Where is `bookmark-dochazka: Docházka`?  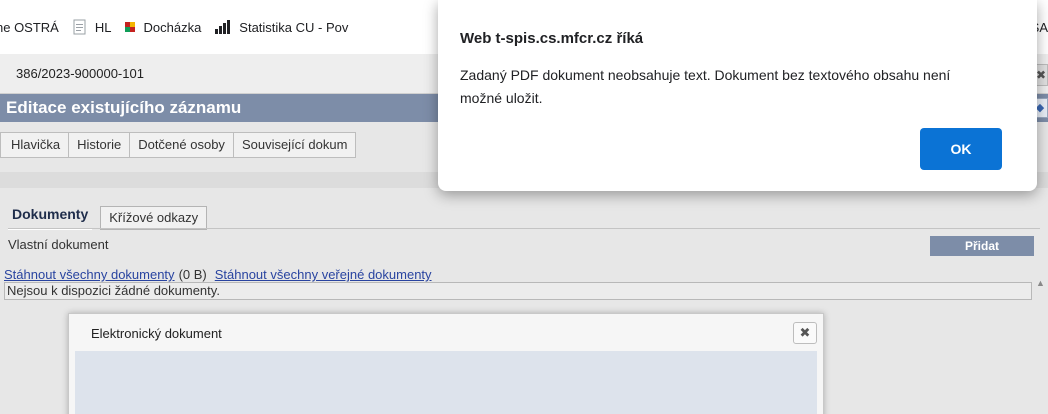 bookmark-dochazka: Docházka is located at coordinates (163, 27).